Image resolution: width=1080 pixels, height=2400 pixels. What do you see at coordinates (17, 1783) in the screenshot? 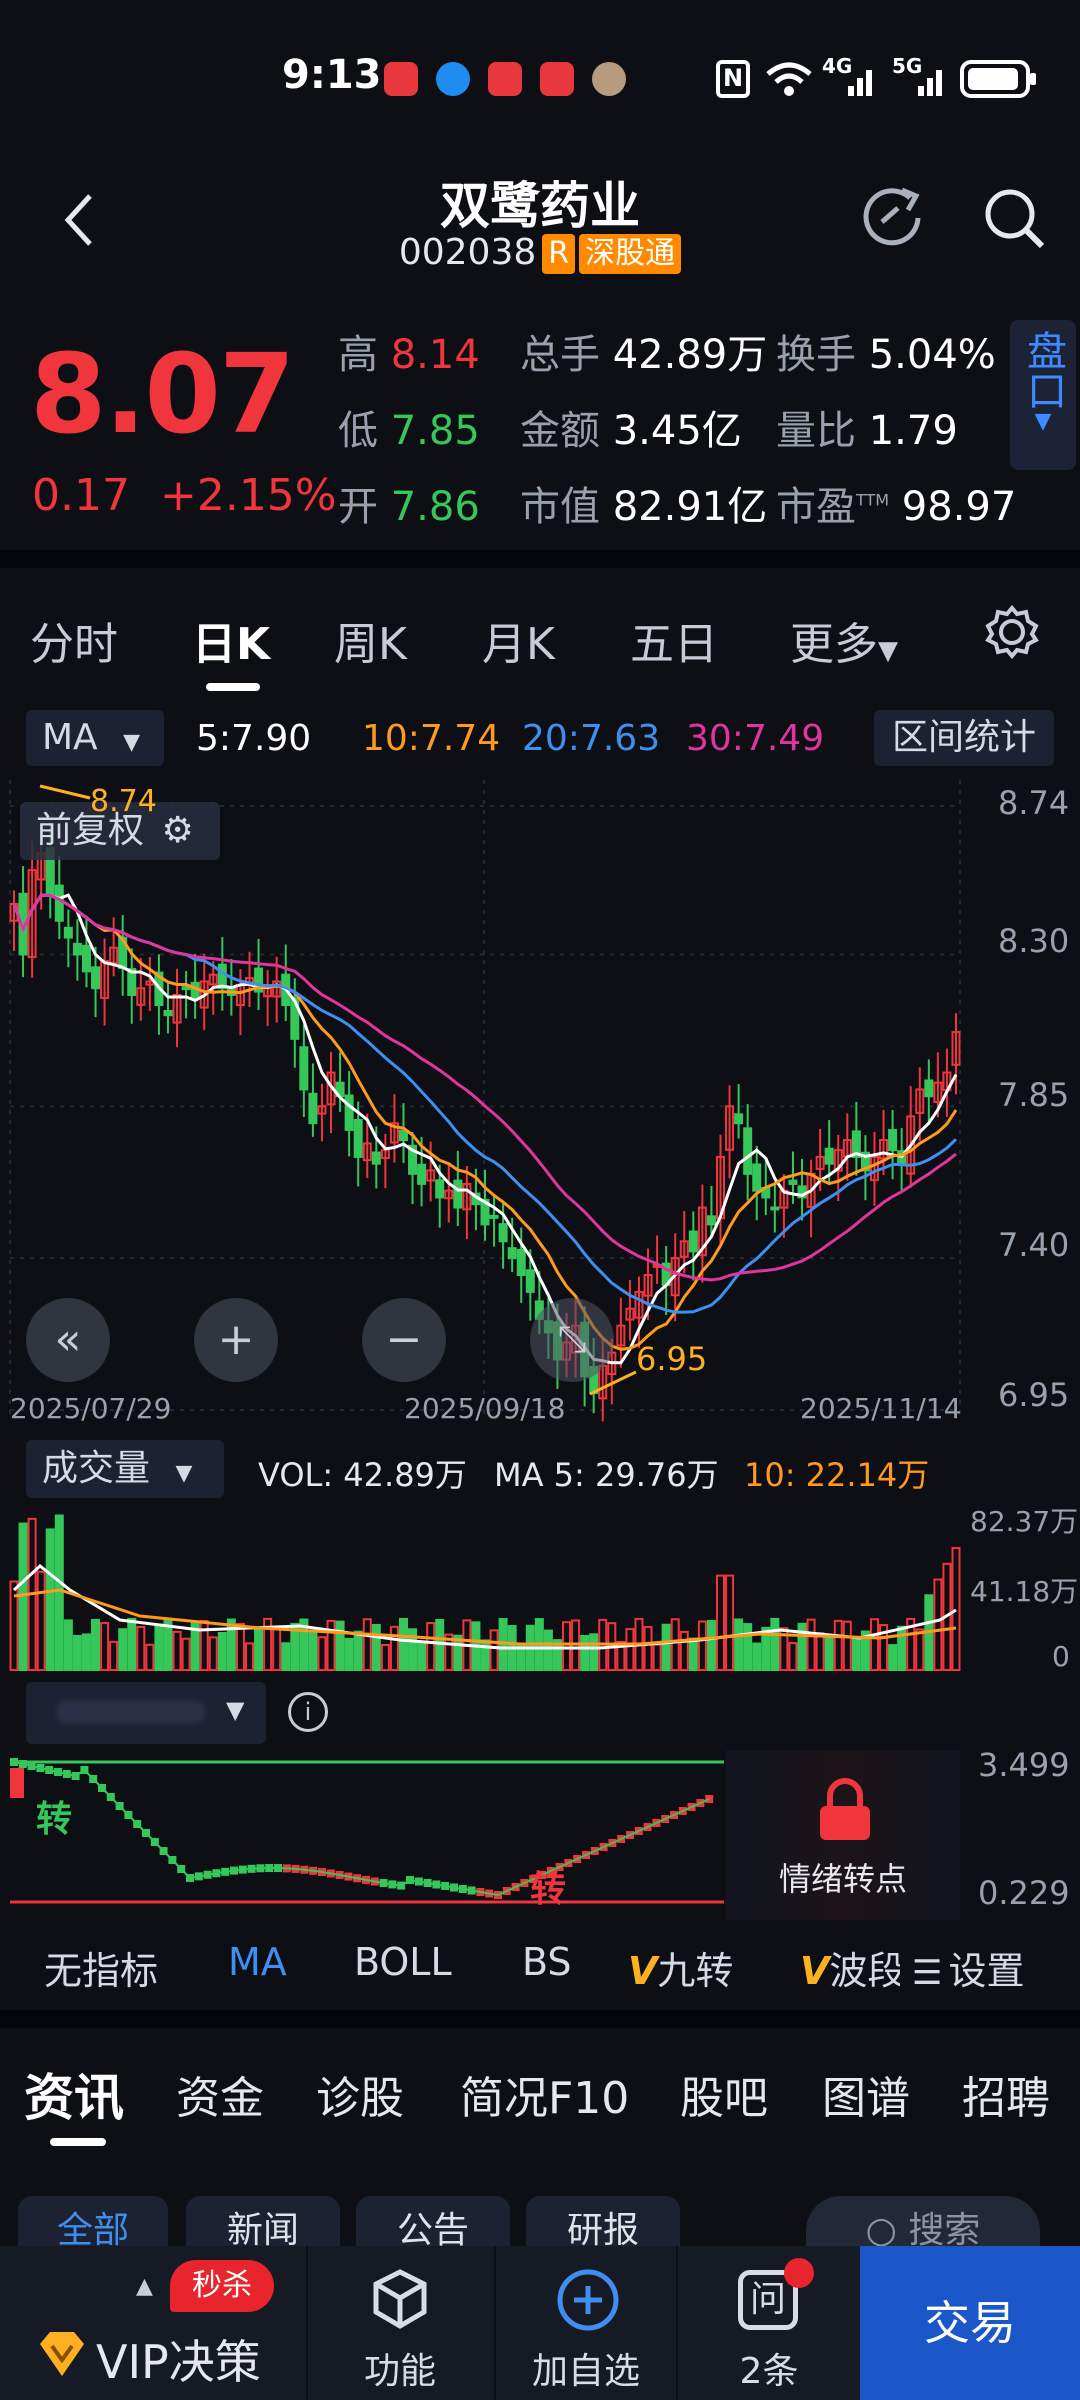
I see `indicator-start-bar` at bounding box center [17, 1783].